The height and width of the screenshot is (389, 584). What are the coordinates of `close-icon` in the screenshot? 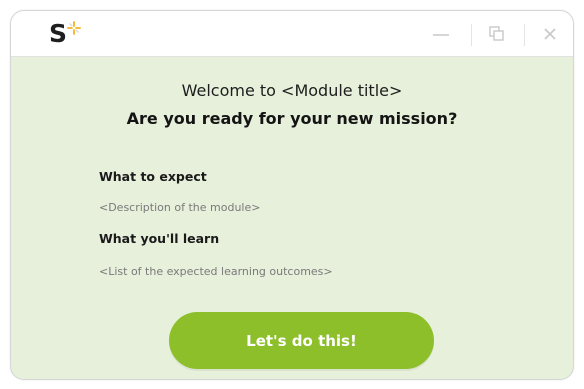 It's located at (550, 34).